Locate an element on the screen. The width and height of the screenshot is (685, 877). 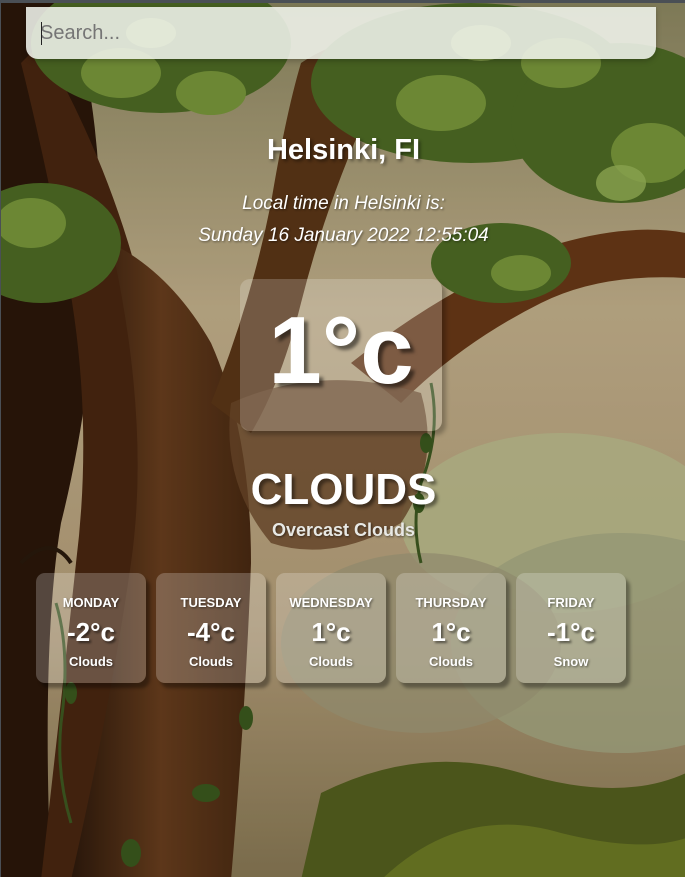
forecast-card-wednesday: WEDNESDAY 1°c Clouds is located at coordinates (331, 628).